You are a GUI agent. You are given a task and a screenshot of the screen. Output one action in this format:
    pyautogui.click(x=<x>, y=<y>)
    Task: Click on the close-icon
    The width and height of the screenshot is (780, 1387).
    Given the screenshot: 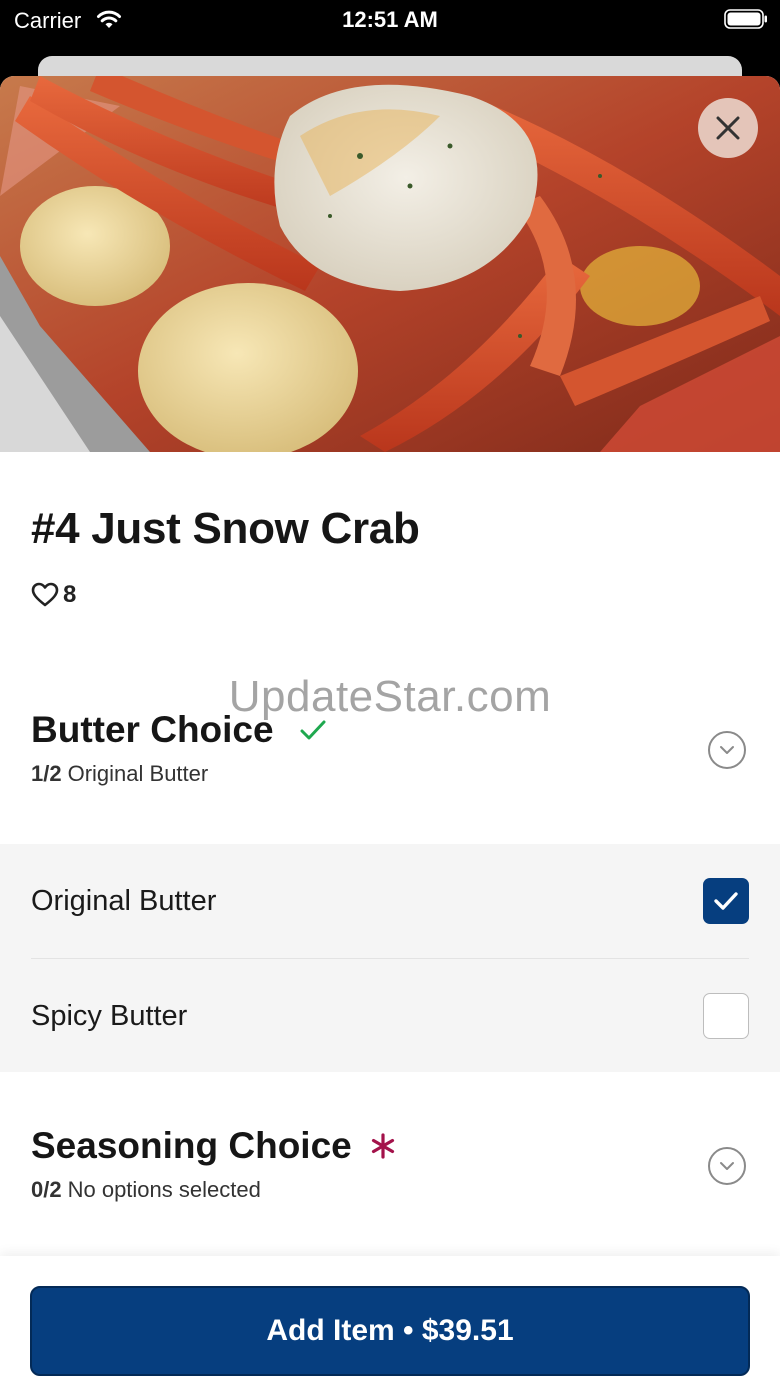 What is the action you would take?
    pyautogui.click(x=728, y=128)
    